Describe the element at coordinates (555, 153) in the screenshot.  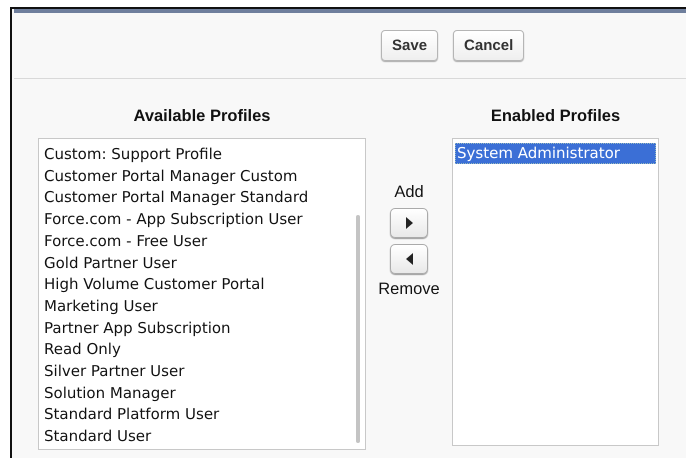
I see `list-option: System Administrator` at that location.